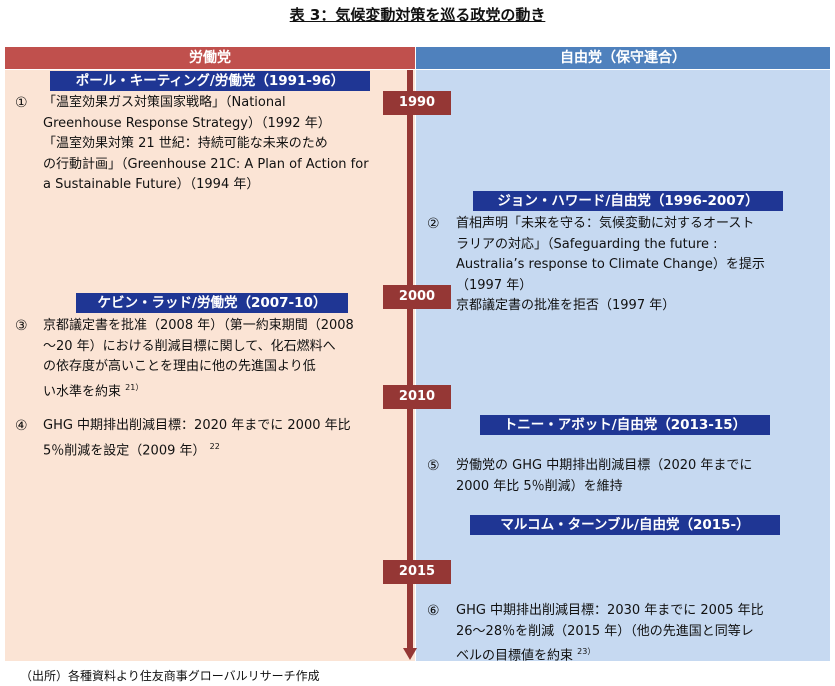 Image resolution: width=835 pixels, height=686 pixels. Describe the element at coordinates (433, 466) in the screenshot. I see `item-number: ⑤` at that location.